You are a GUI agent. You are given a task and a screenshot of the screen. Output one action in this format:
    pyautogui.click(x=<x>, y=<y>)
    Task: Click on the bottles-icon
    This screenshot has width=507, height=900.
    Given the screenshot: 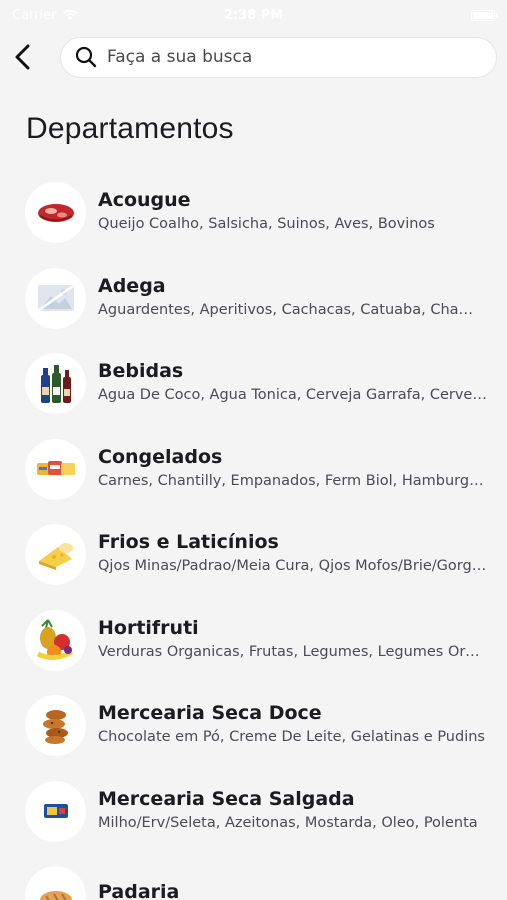 What is the action you would take?
    pyautogui.click(x=55, y=383)
    